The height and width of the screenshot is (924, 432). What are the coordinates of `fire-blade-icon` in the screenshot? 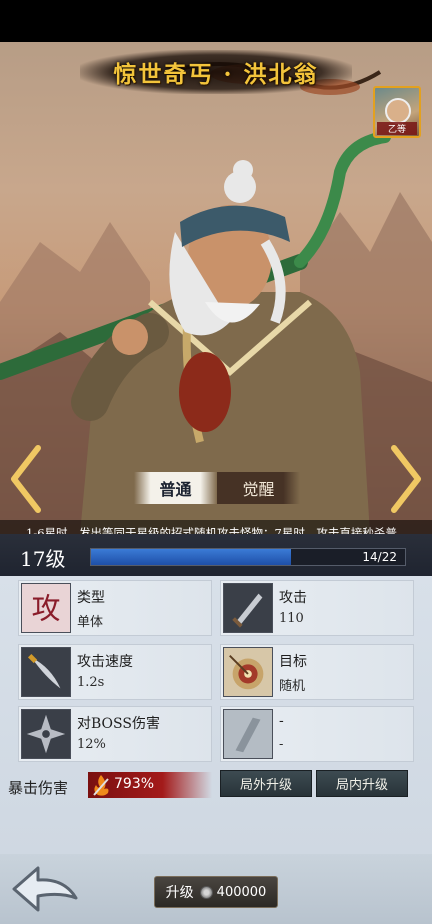 It's located at (101, 785).